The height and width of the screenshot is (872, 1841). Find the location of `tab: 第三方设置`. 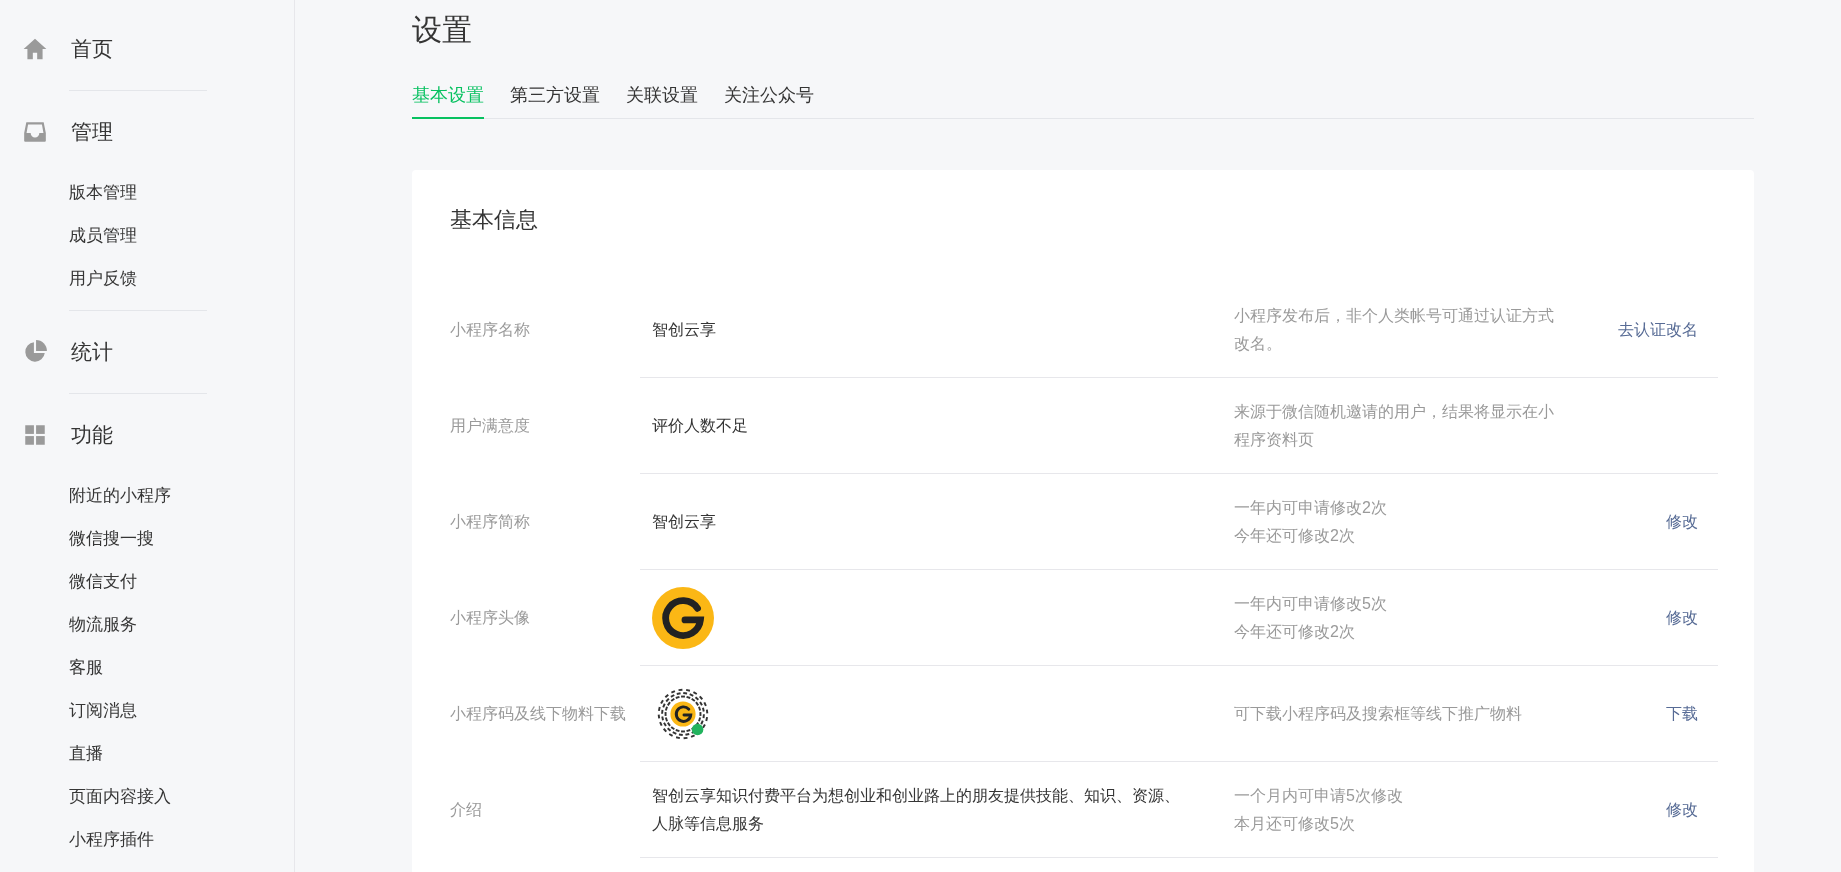

tab: 第三方设置 is located at coordinates (555, 100).